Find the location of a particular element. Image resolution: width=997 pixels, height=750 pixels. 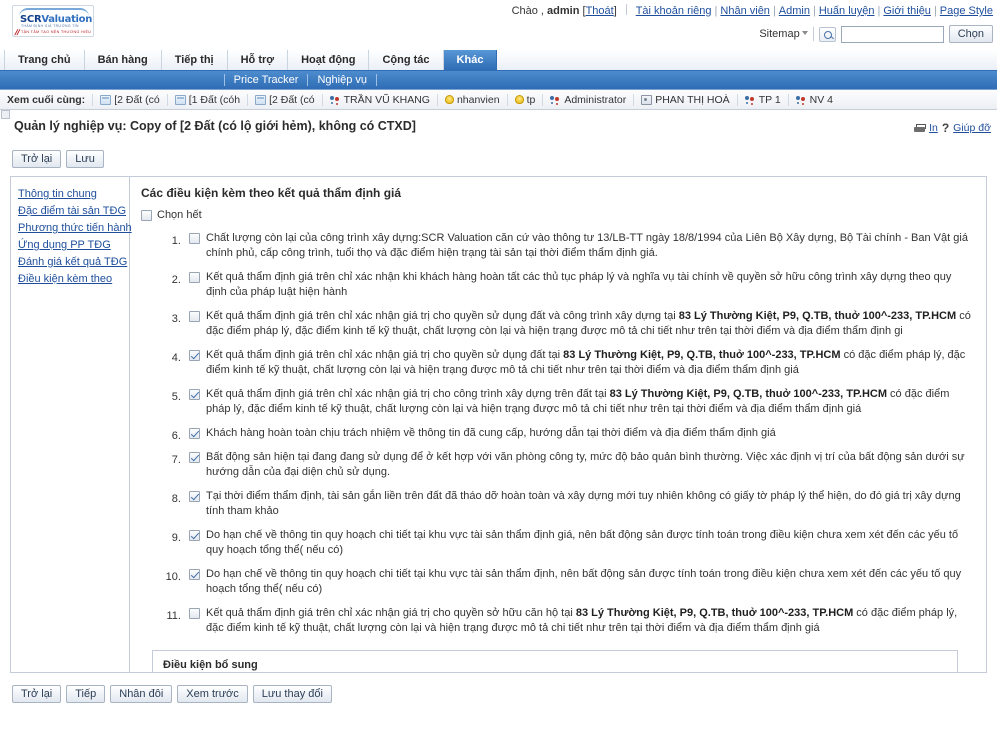

page-title-actions: In ? Giúp đỡ is located at coordinates (952, 128).